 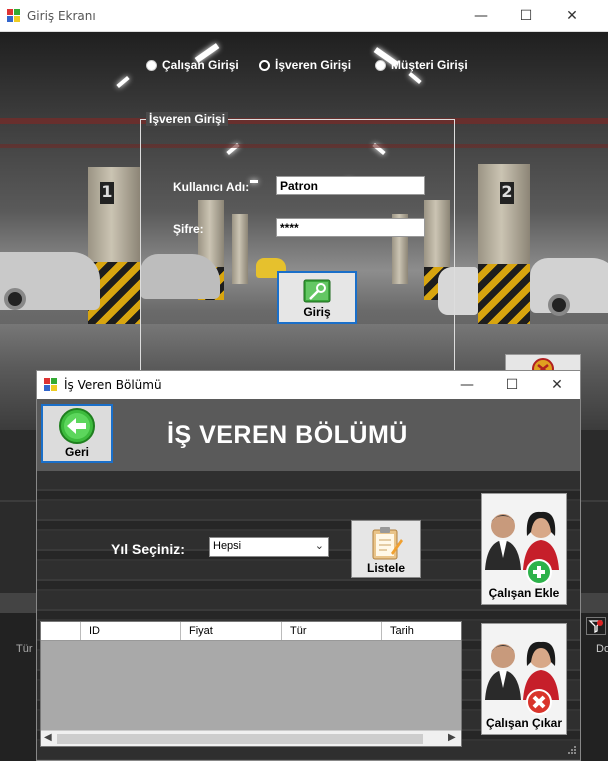 I want to click on column-header-fiyat: Fiyat, so click(x=230, y=631).